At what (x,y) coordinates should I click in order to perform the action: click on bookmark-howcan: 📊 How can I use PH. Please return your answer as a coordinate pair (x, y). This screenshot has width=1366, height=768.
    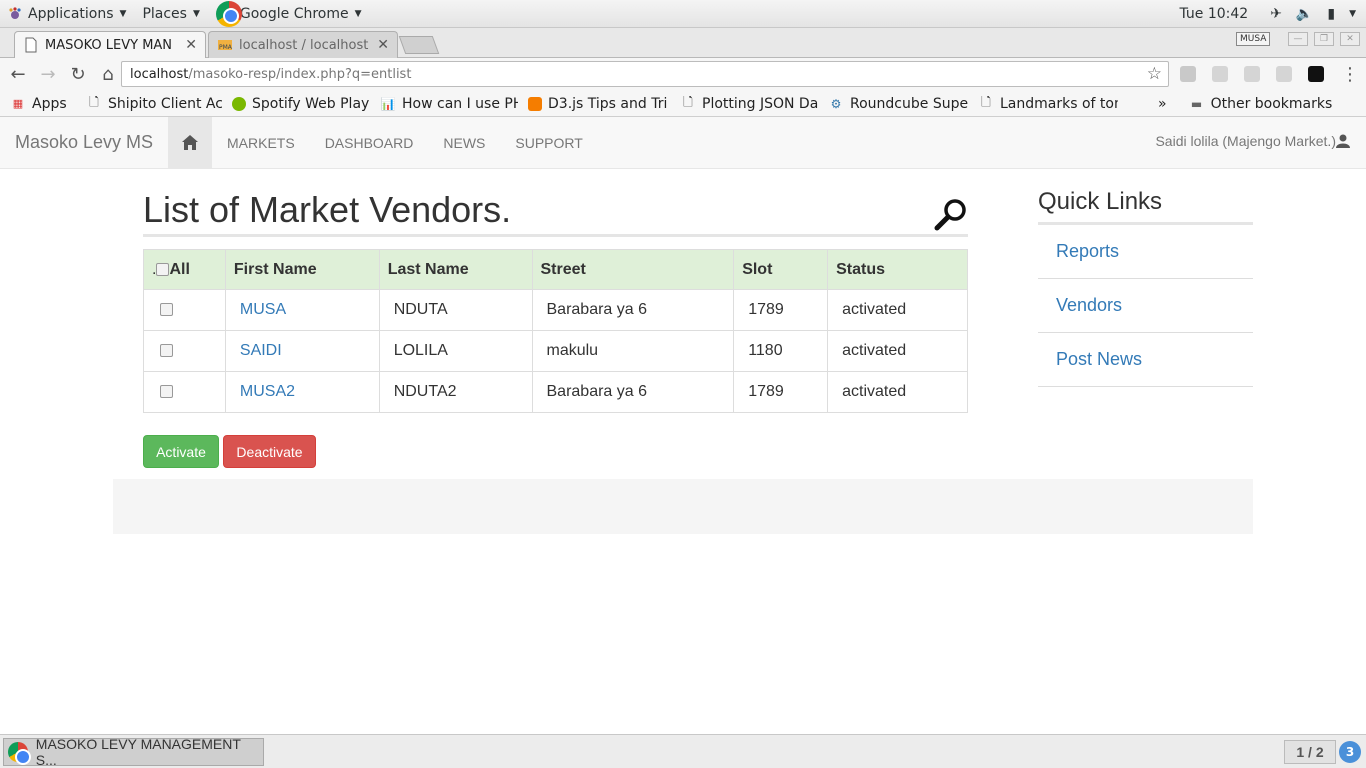
    Looking at the image, I should click on (449, 104).